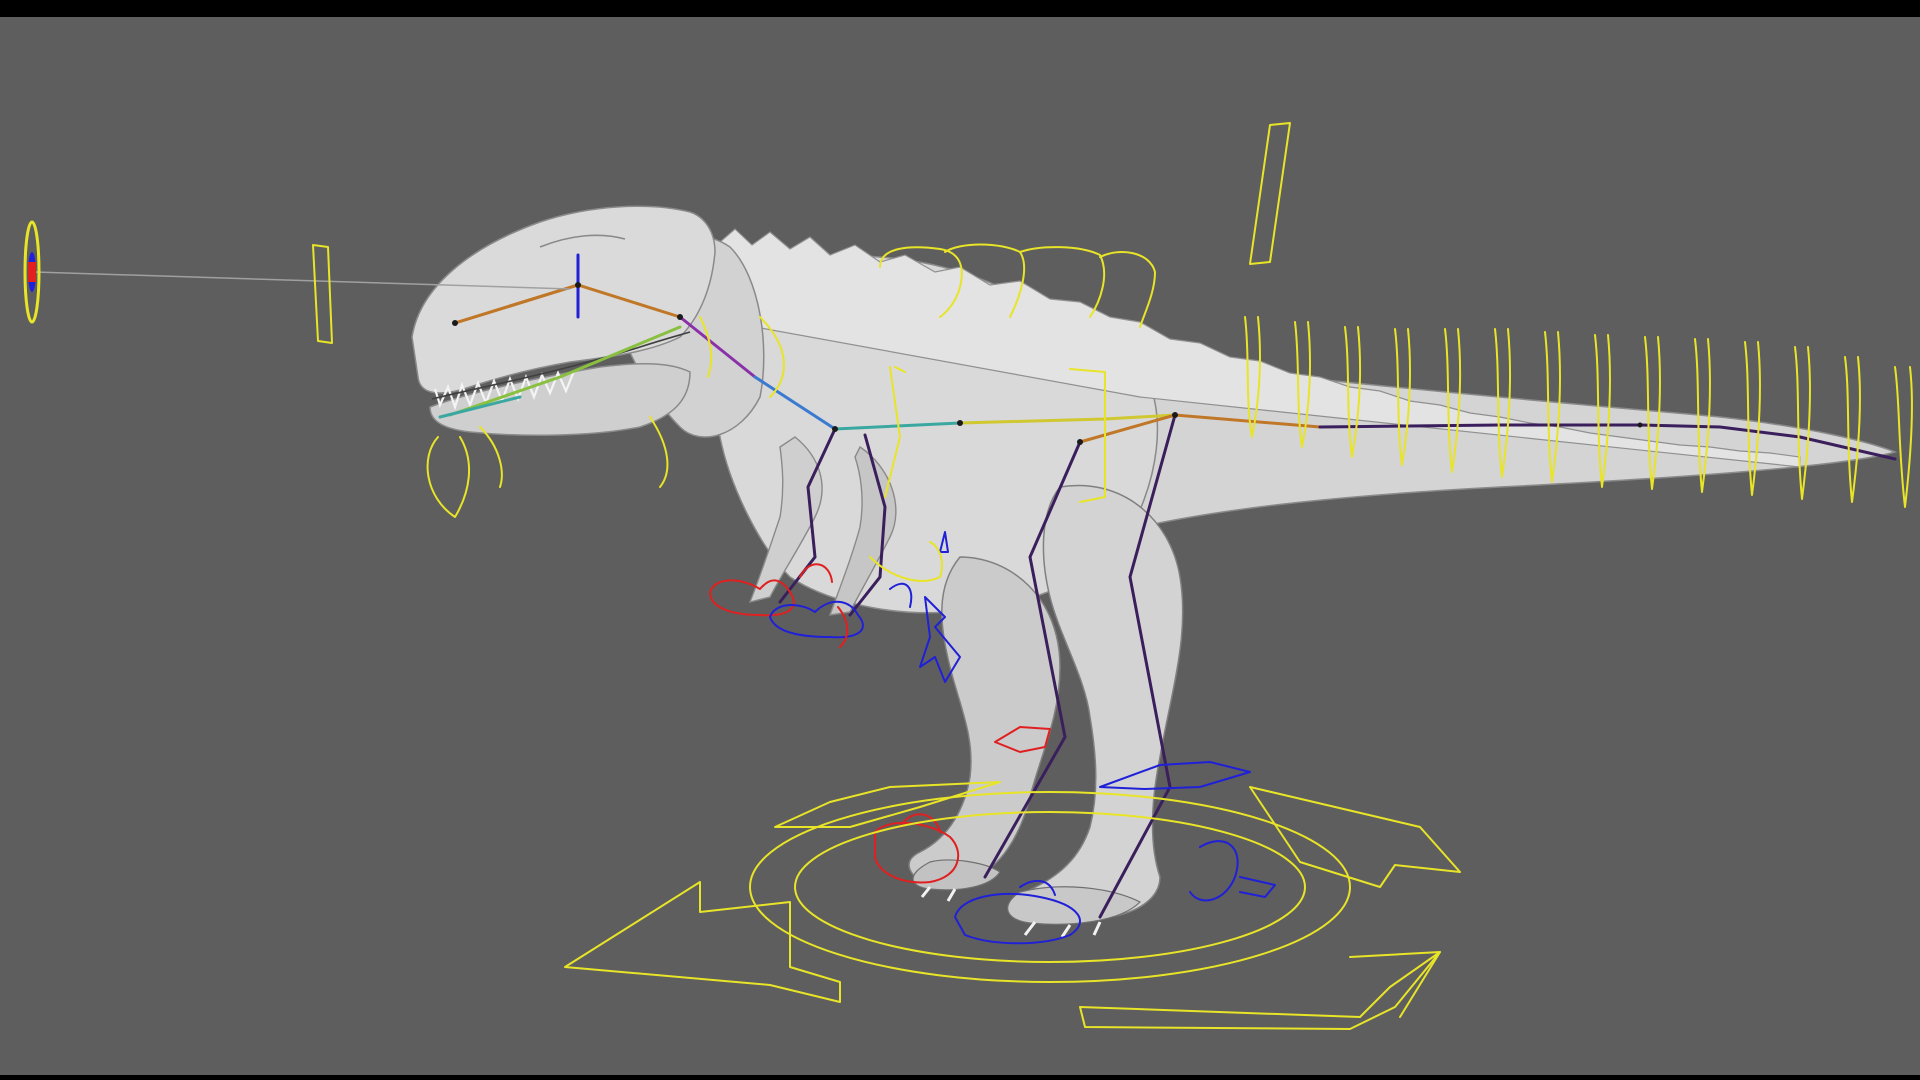  What do you see at coordinates (1270, 193) in the screenshot?
I see `cog-pole-control` at bounding box center [1270, 193].